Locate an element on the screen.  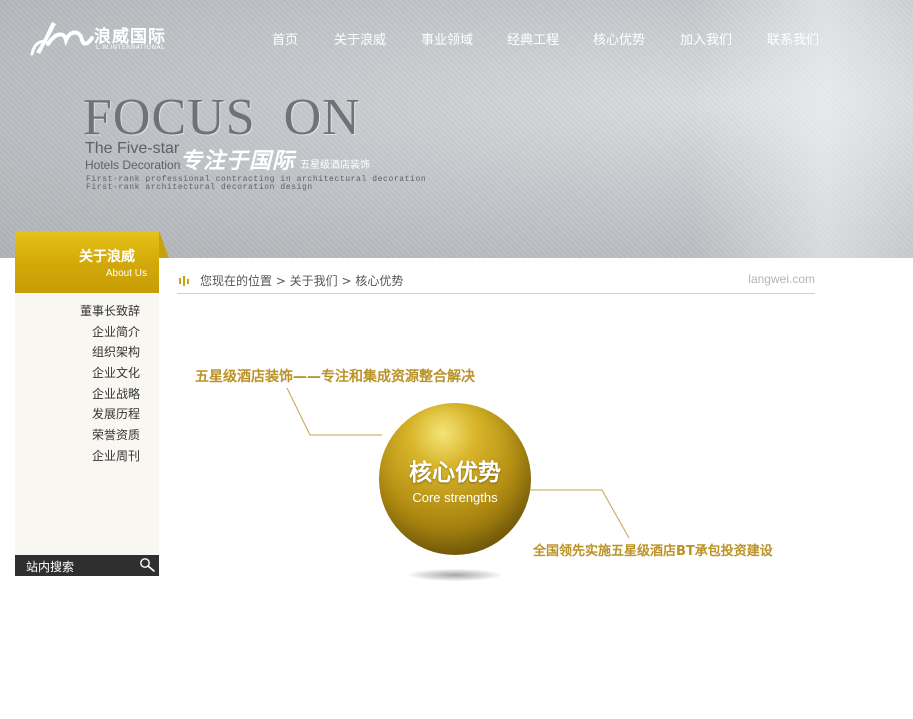
nav-projects: 经典工程 is located at coordinates (533, 38).